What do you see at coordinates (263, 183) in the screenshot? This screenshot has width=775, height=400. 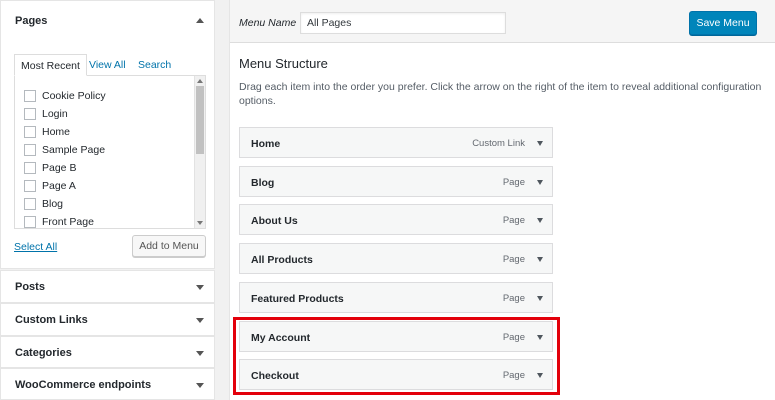 I see `menu-item-title: Blog` at bounding box center [263, 183].